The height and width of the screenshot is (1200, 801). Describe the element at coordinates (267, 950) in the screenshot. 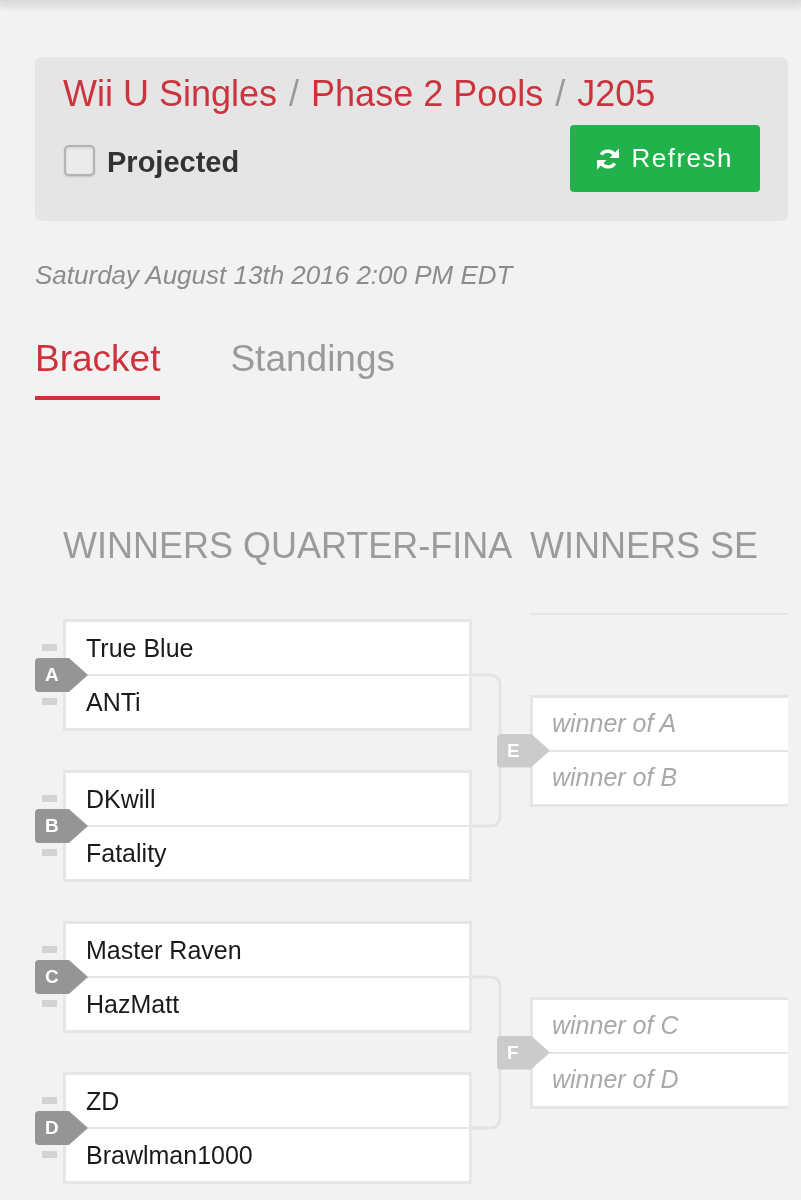

I see `player-name: Master Raven` at that location.